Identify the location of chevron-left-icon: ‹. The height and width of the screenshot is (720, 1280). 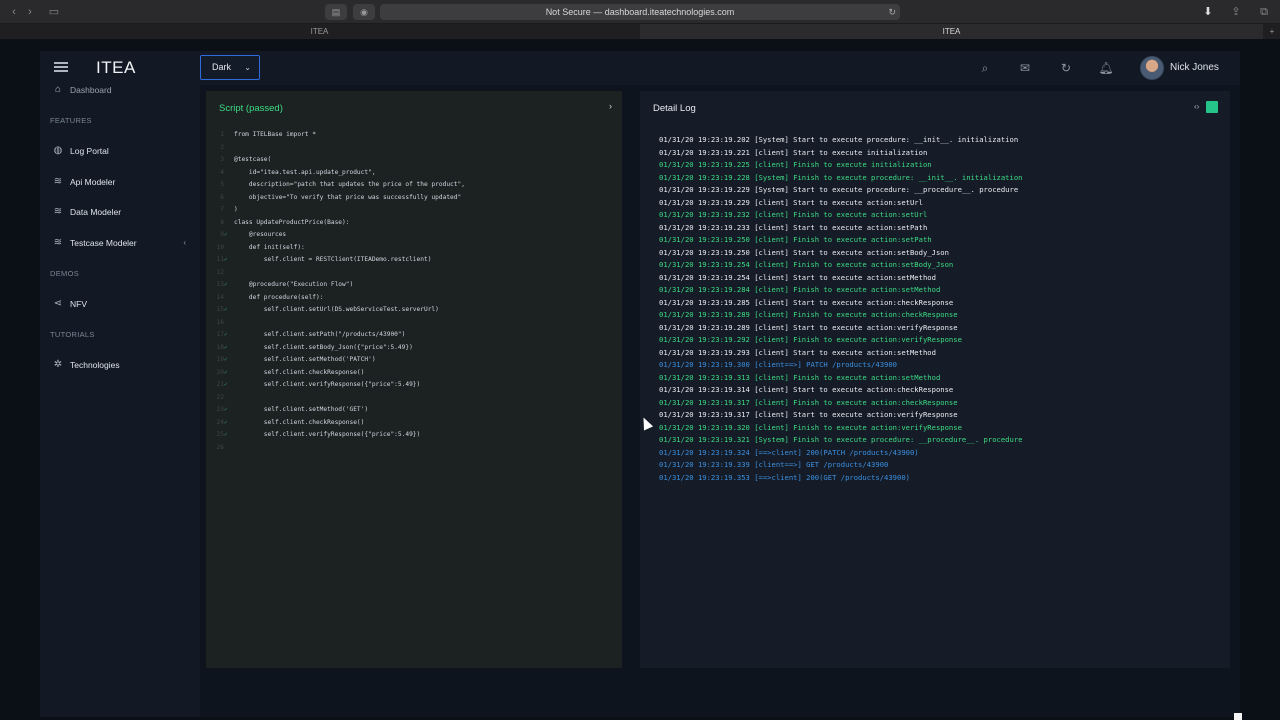
(184, 242).